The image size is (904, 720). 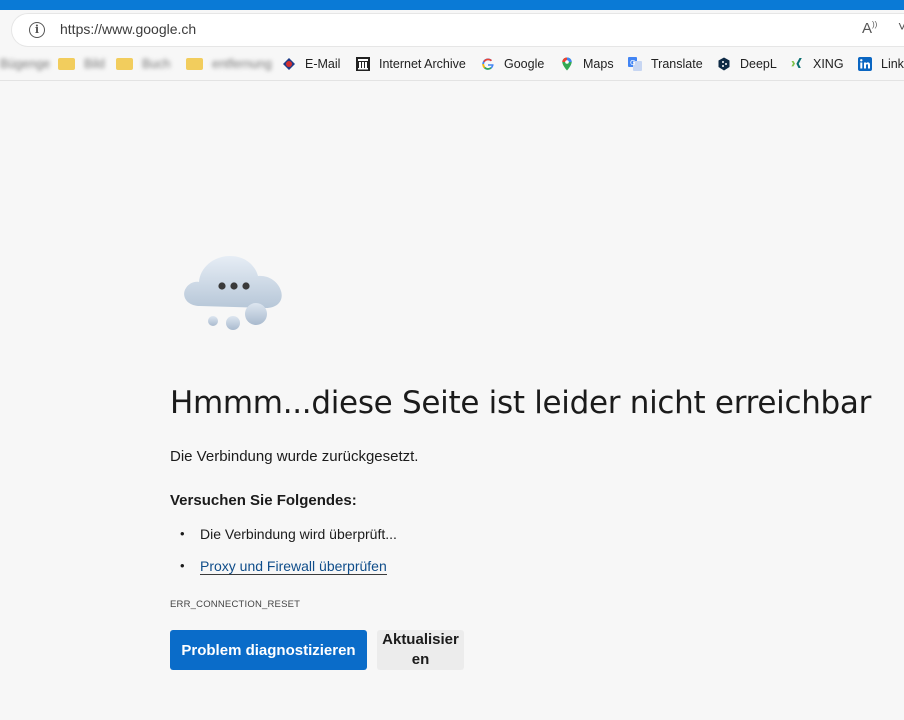 I want to click on xing-icon, so click(x=796, y=63).